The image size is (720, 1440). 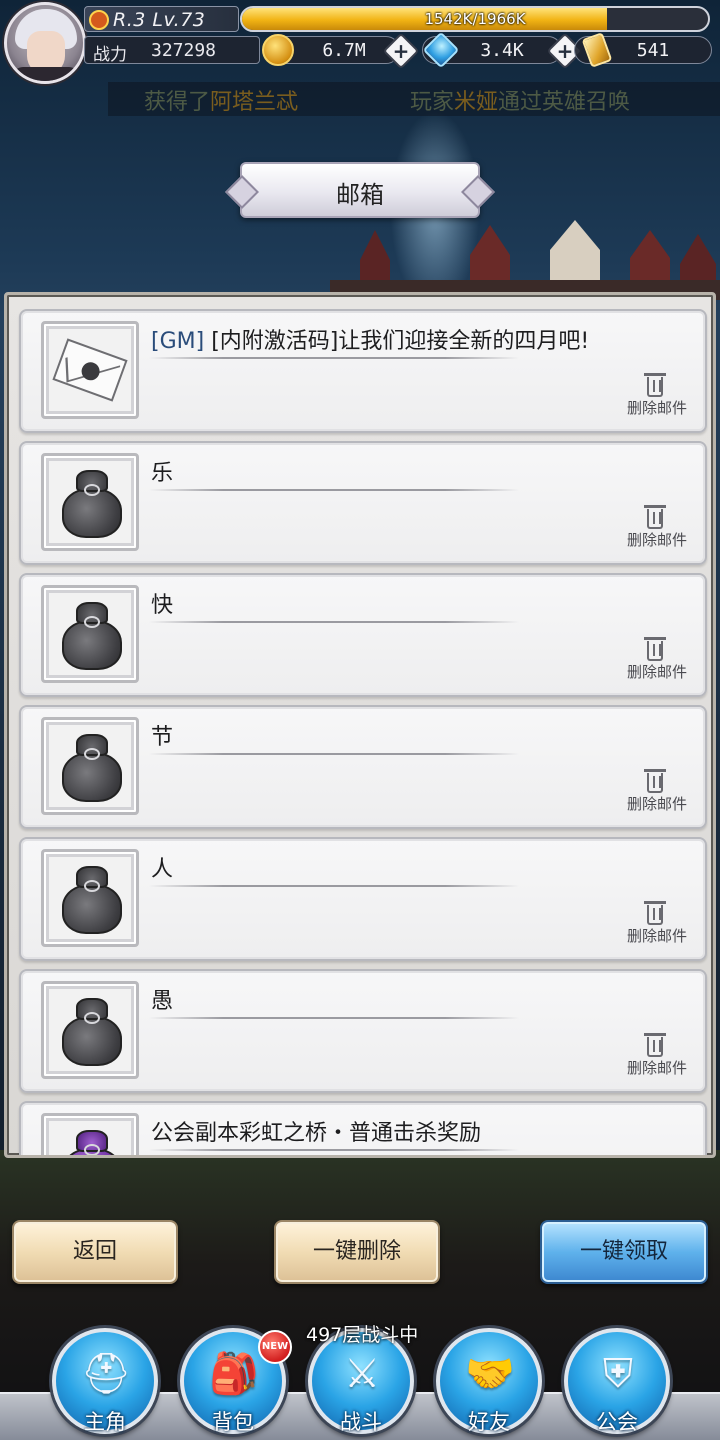 What do you see at coordinates (162, 1001) in the screenshot?
I see `mail-title-text: 愚` at bounding box center [162, 1001].